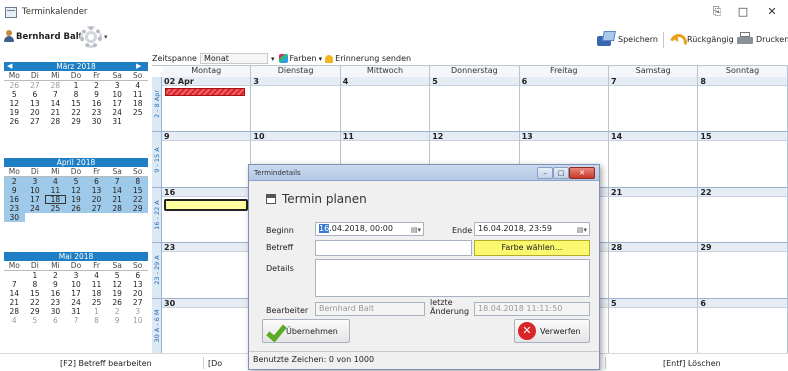 This screenshot has height=371, width=788. What do you see at coordinates (743, 104) in the screenshot?
I see `calendar-day-cell: 8` at bounding box center [743, 104].